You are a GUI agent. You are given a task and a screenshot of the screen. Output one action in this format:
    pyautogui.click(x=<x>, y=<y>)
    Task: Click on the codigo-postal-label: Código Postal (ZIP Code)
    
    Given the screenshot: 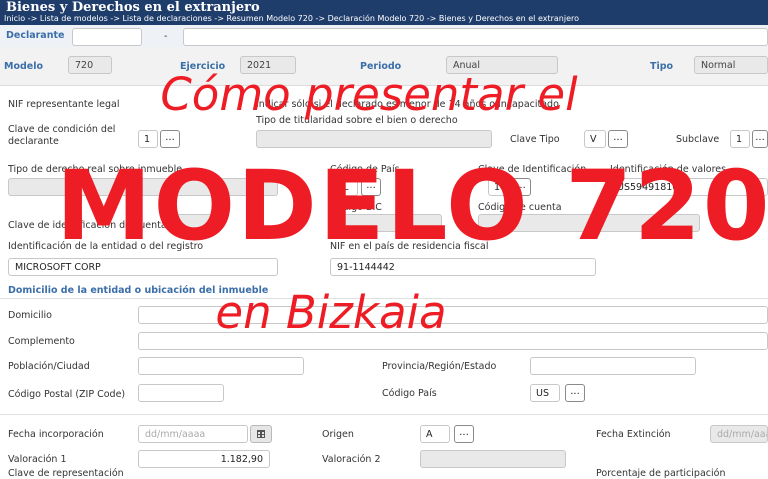 What is the action you would take?
    pyautogui.click(x=67, y=394)
    